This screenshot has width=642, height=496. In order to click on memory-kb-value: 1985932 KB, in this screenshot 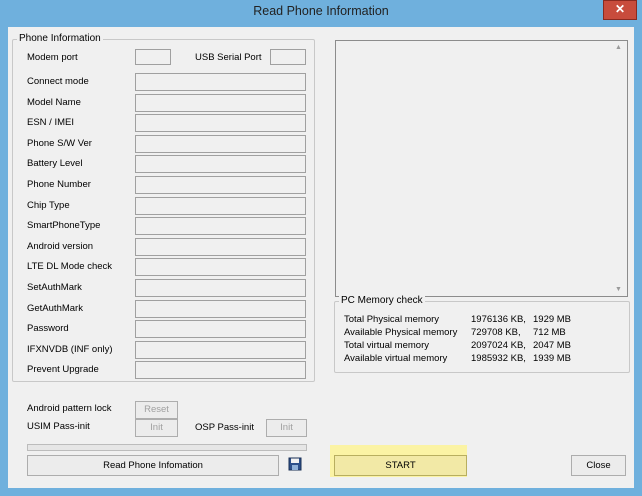, I will do `click(498, 358)`.